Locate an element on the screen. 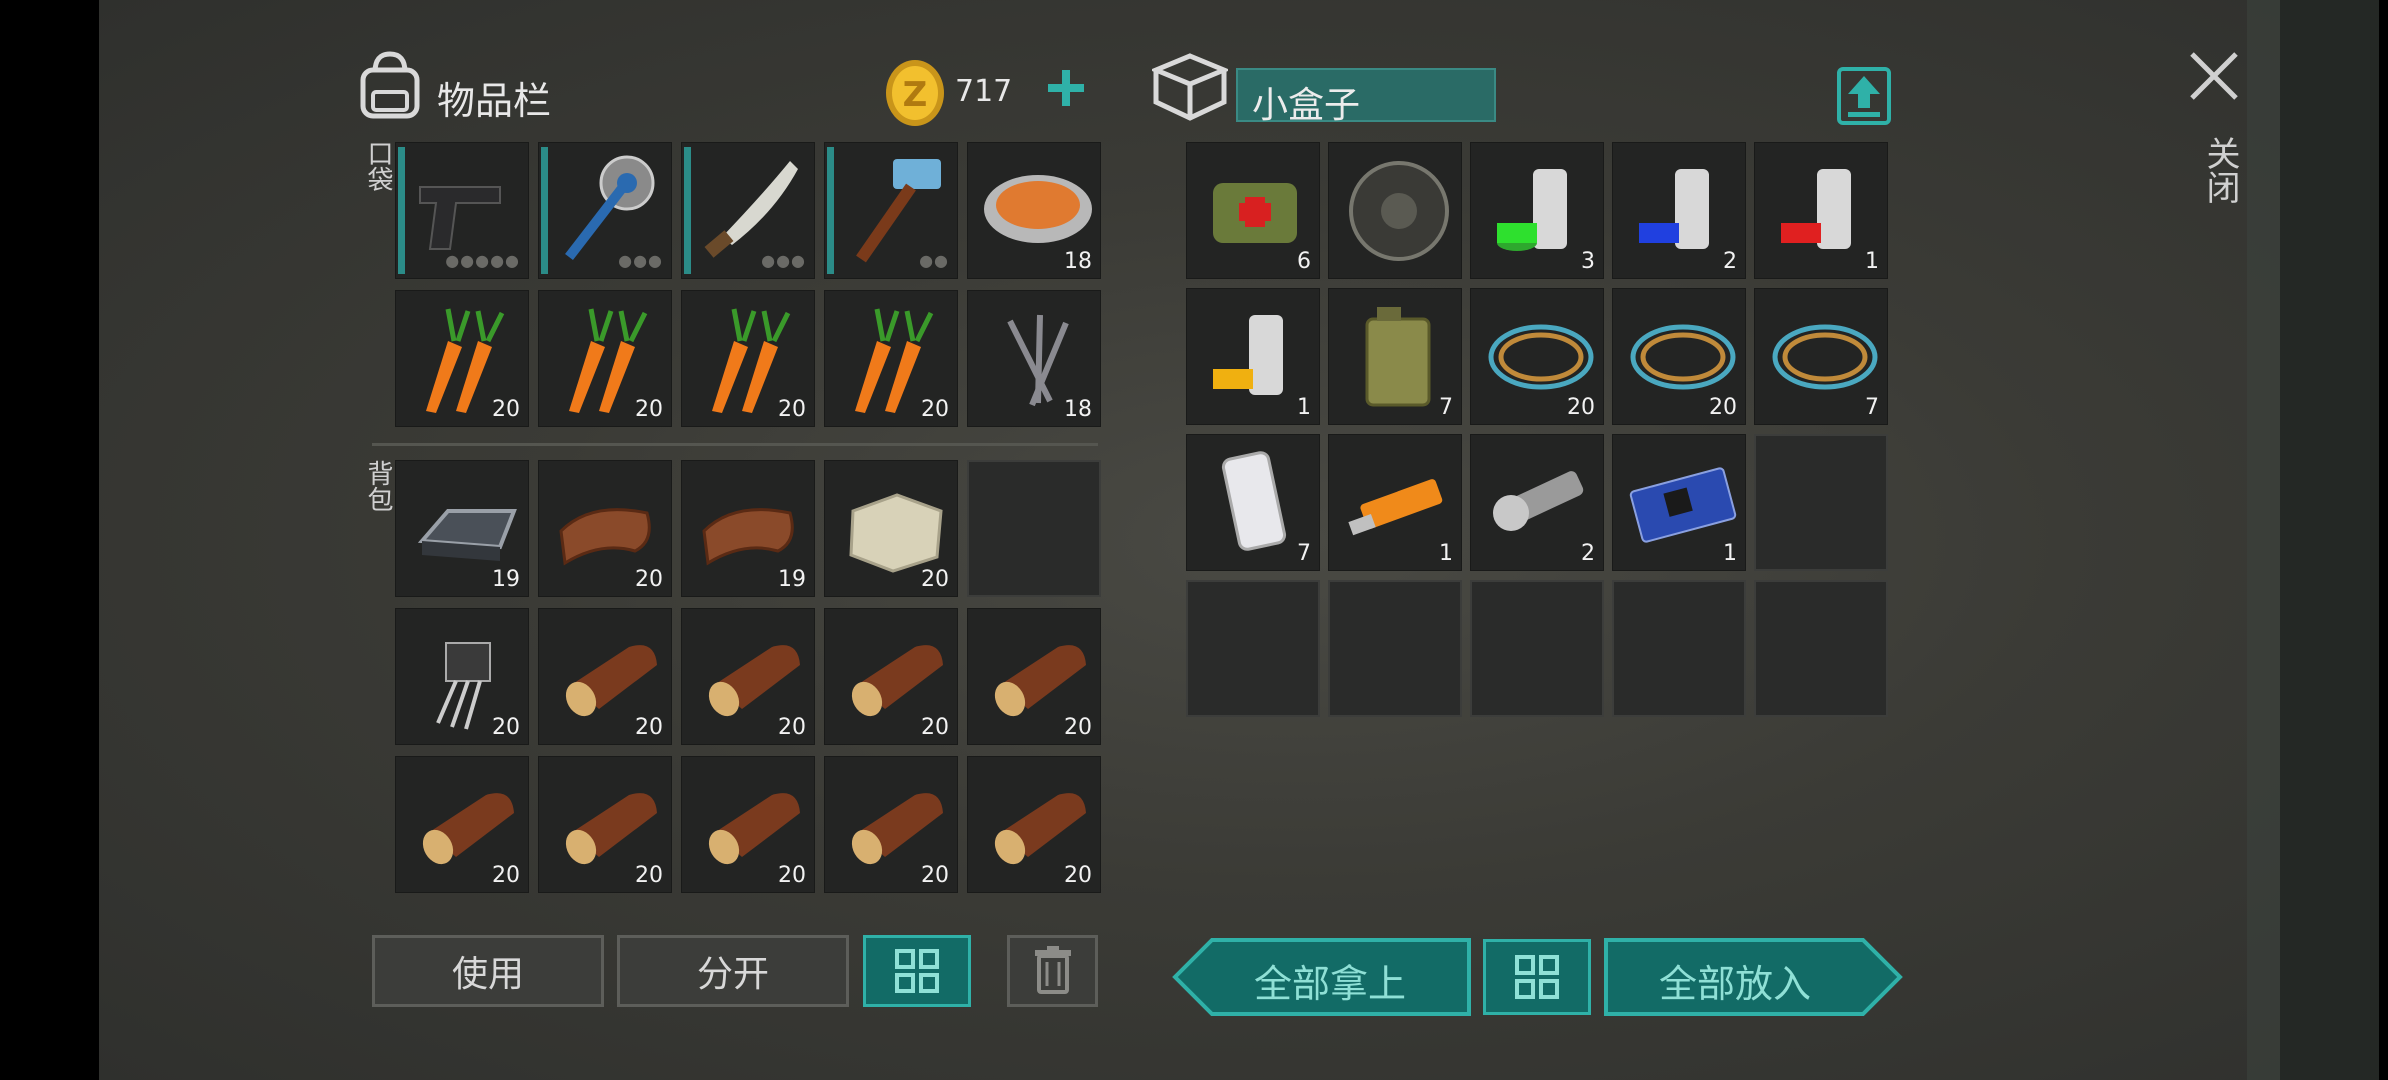  trash-icon is located at coordinates (1052, 970).